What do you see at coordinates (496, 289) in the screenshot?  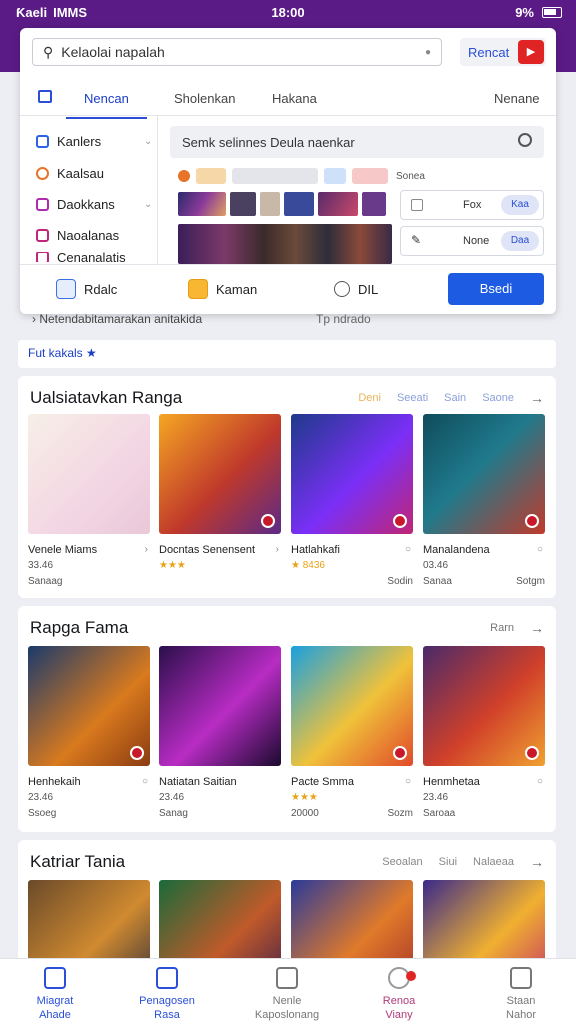 I see `primary-button: Bsedi` at bounding box center [496, 289].